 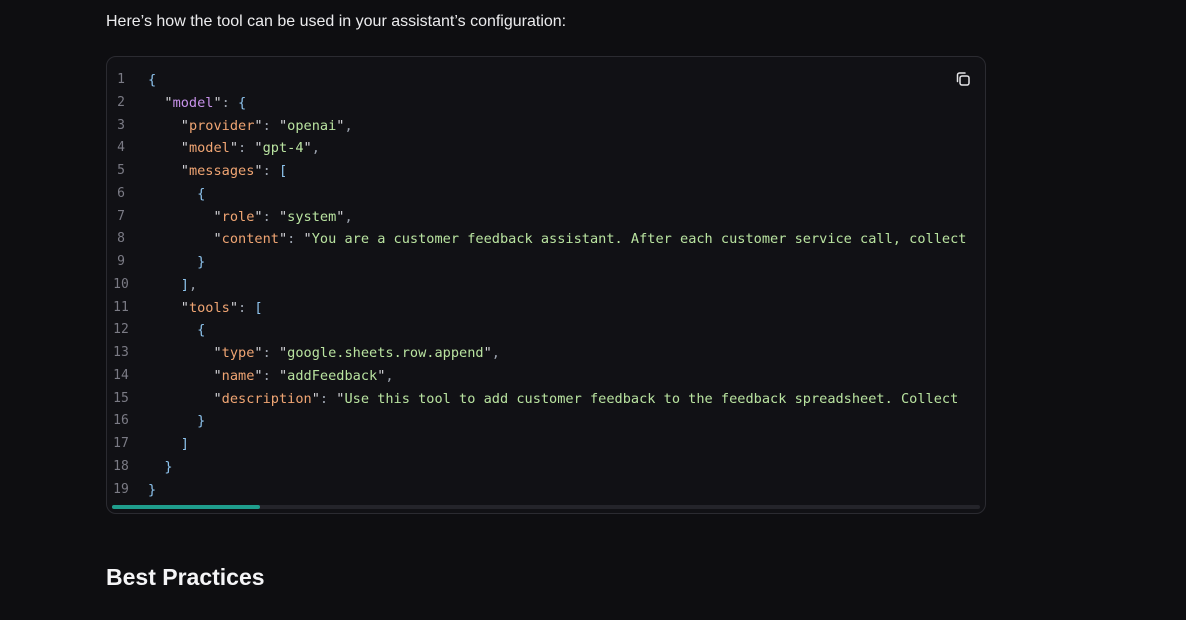 I want to click on code-line: 10 ],, so click(x=546, y=285).